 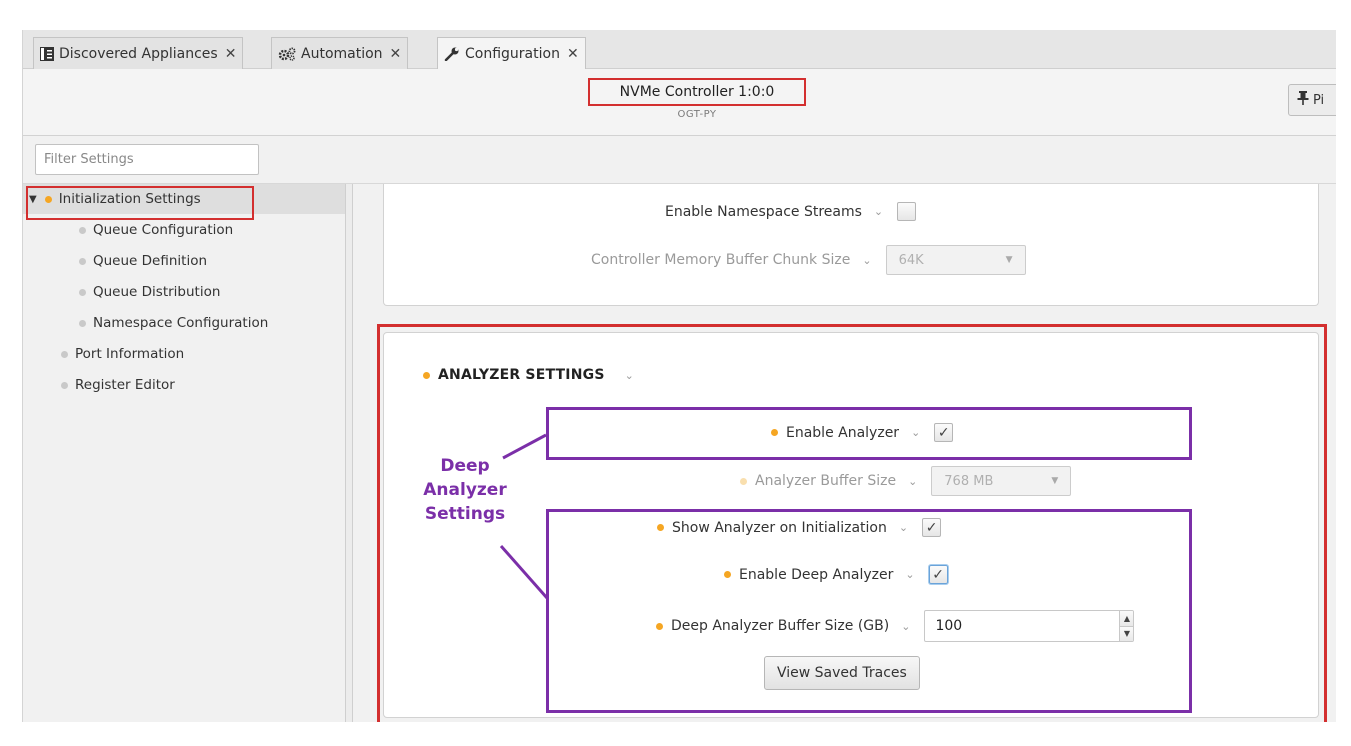 I want to click on analyzer-settings-heading: ANALYZER SETTINGS ⌄, so click(x=528, y=375).